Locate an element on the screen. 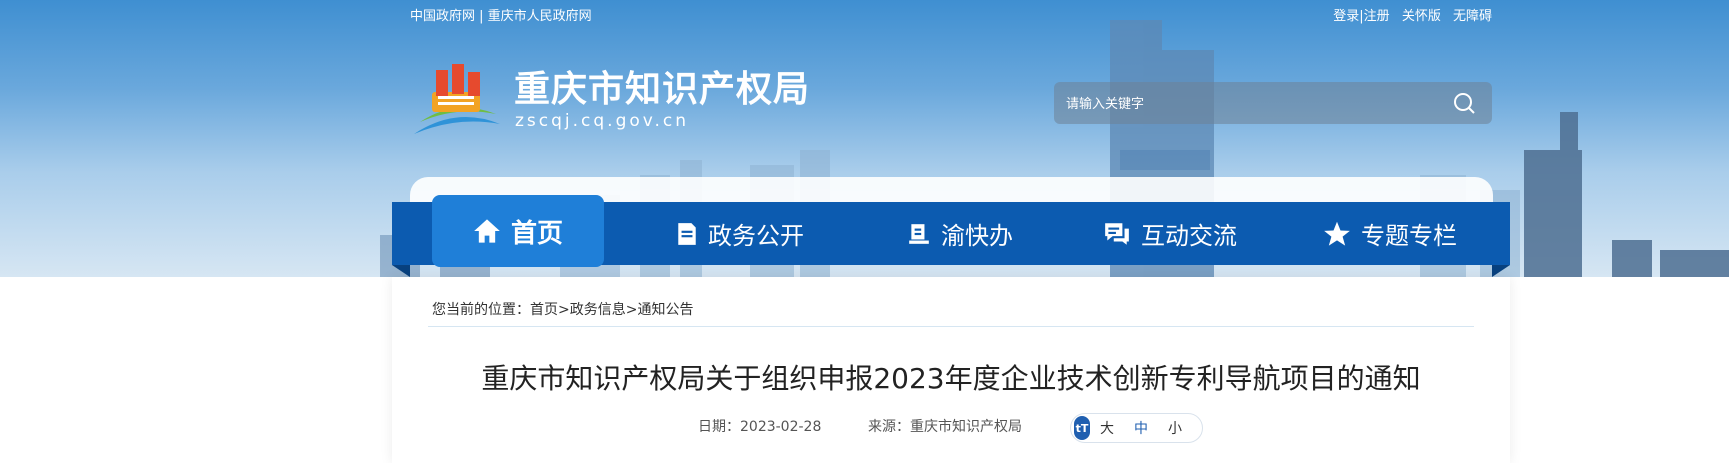 This screenshot has width=1729, height=463. font-size-switcher: tT 大 中 小 is located at coordinates (1136, 428).